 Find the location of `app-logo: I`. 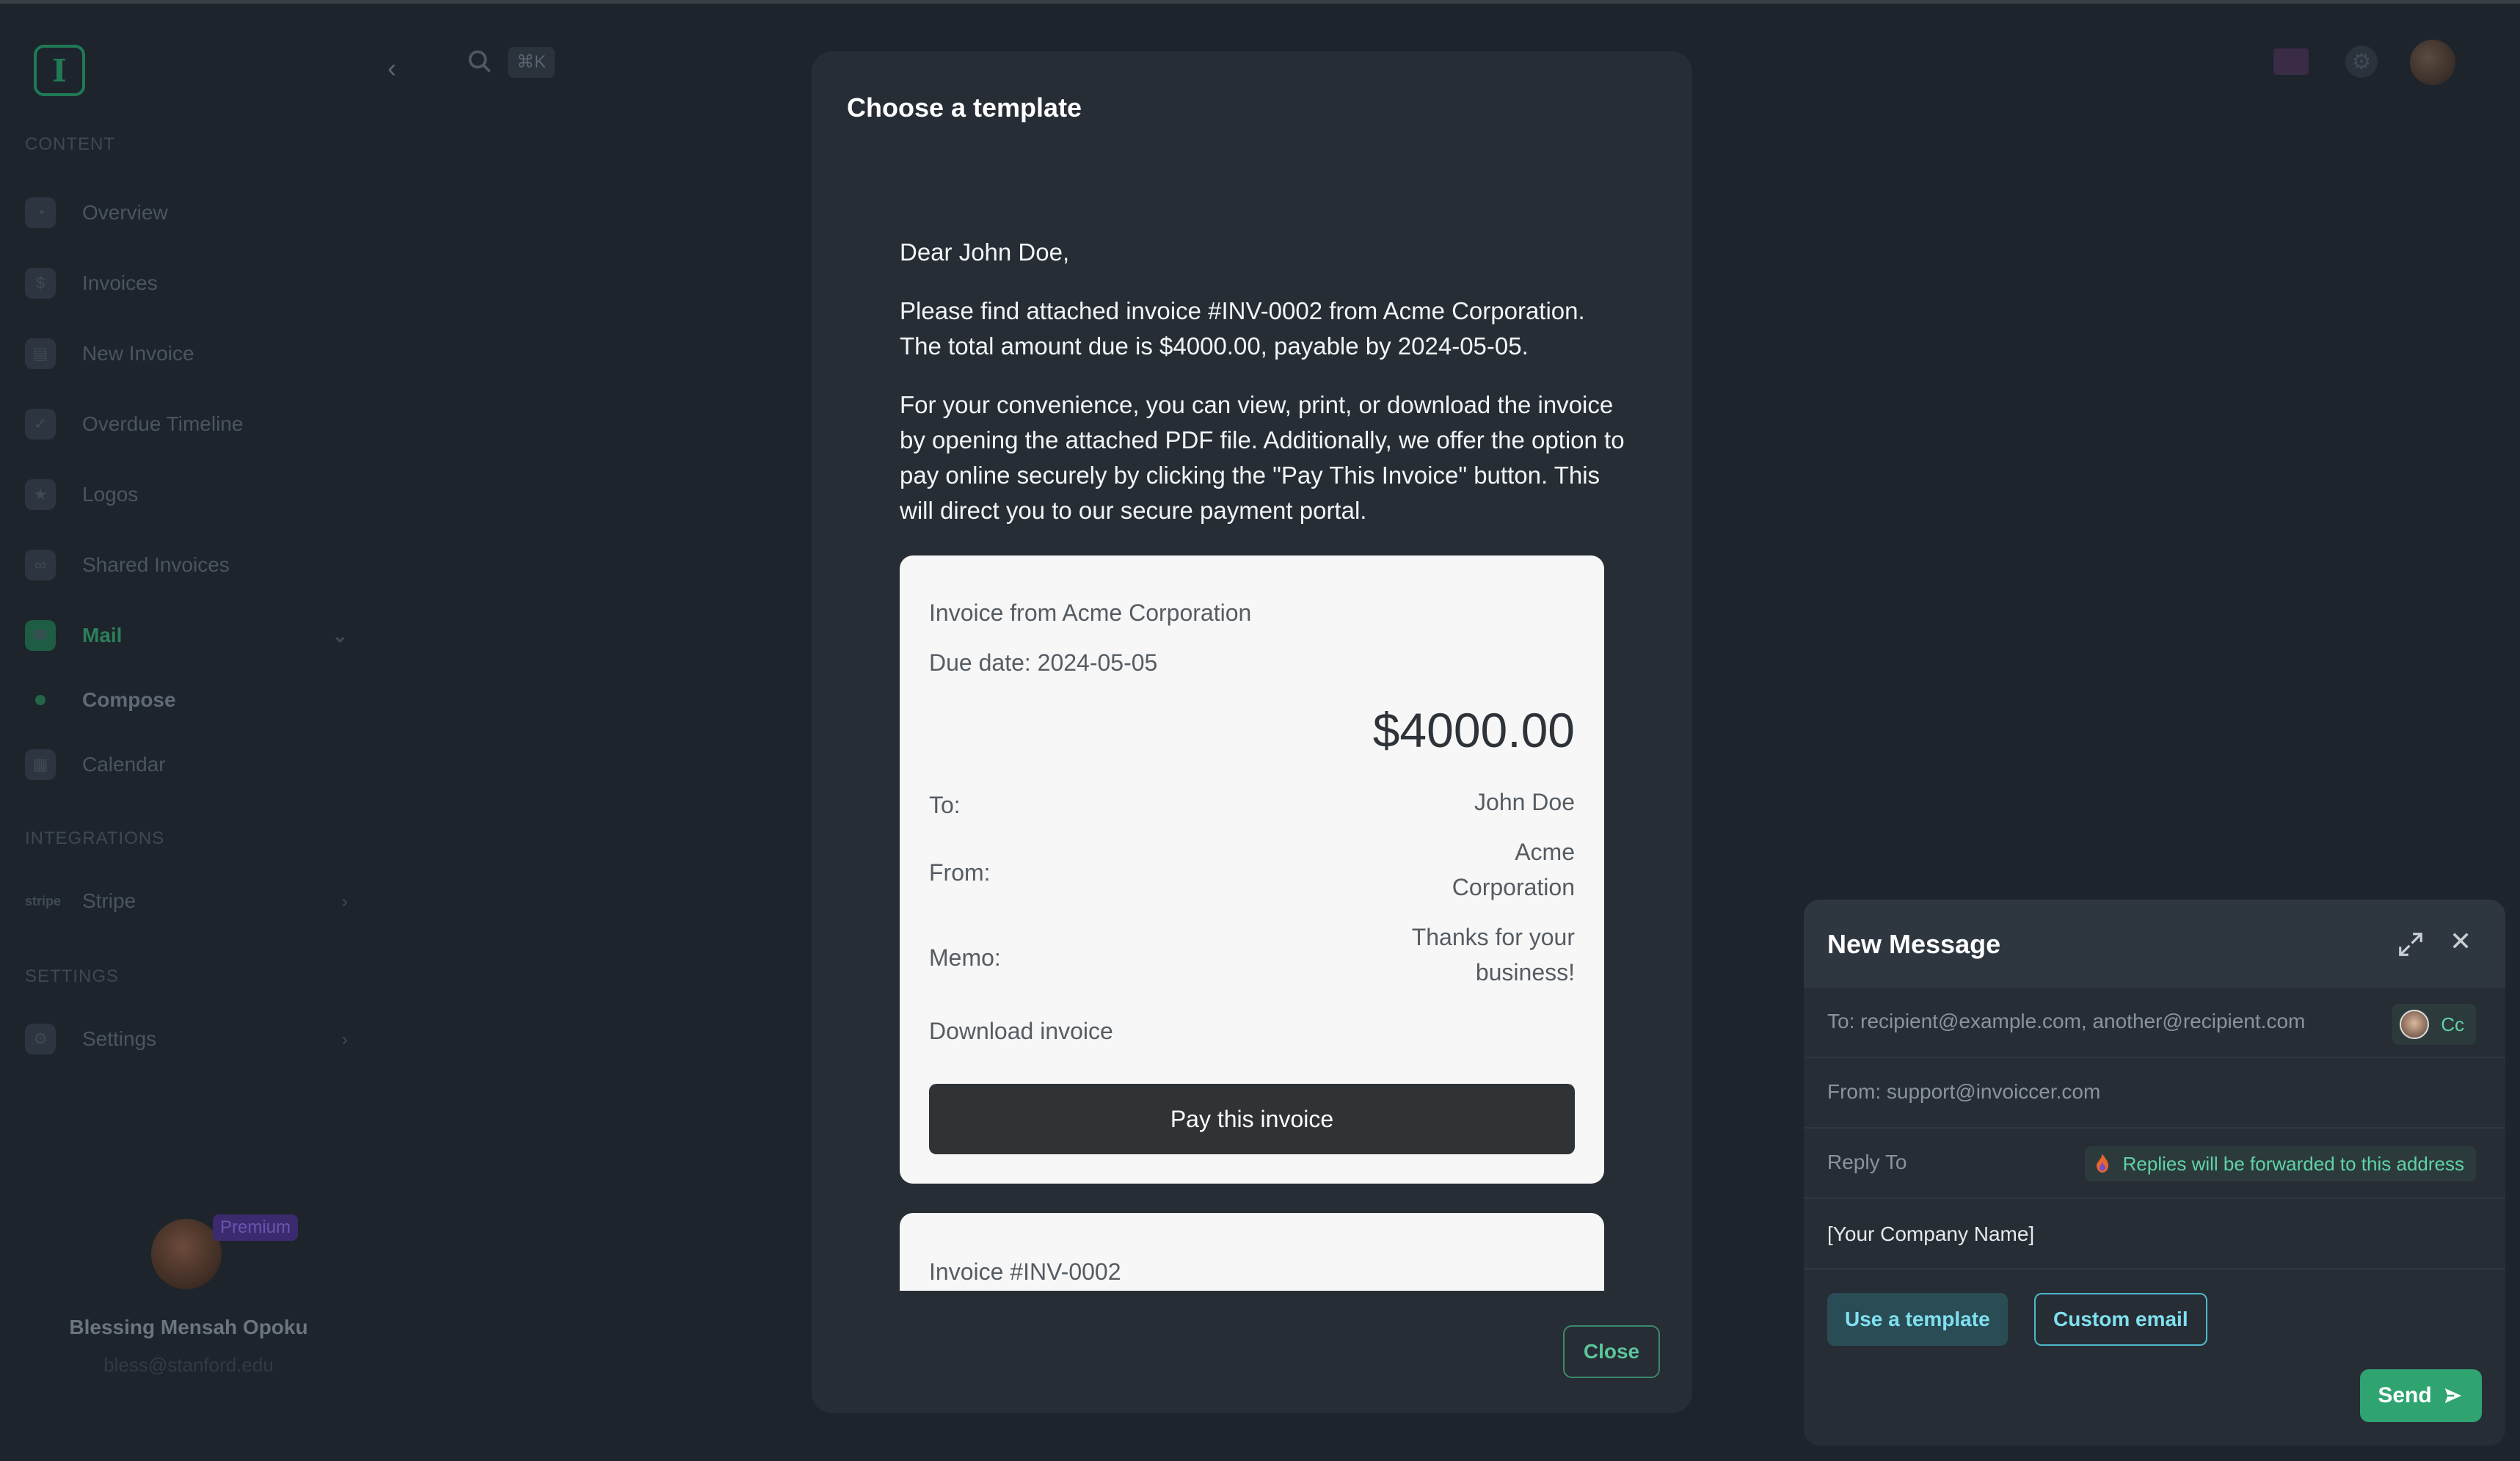

app-logo: I is located at coordinates (59, 70).